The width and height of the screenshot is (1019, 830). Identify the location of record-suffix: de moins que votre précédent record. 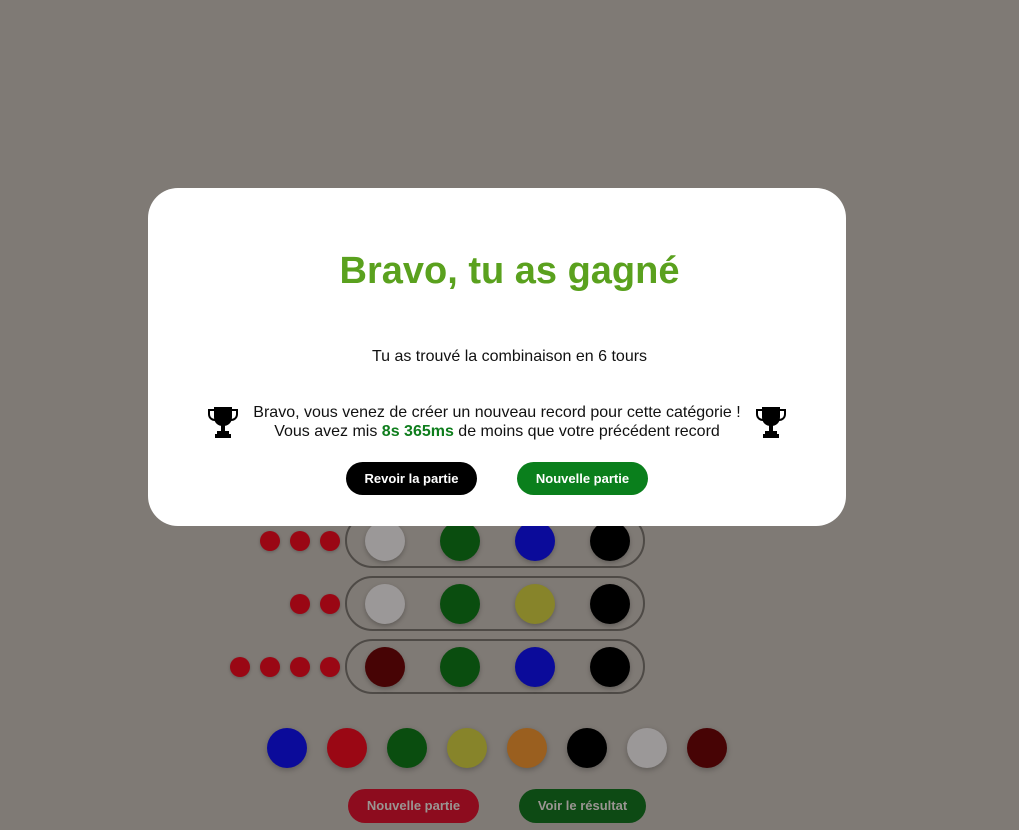
(586, 431).